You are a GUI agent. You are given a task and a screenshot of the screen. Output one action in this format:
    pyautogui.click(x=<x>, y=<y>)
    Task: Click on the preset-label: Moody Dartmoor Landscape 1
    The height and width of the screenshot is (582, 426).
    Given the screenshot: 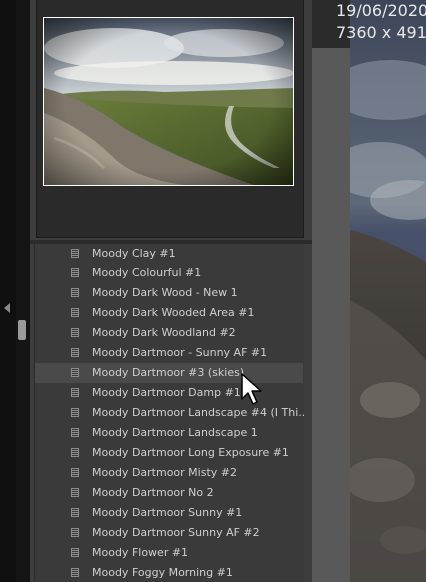 What is the action you would take?
    pyautogui.click(x=175, y=432)
    